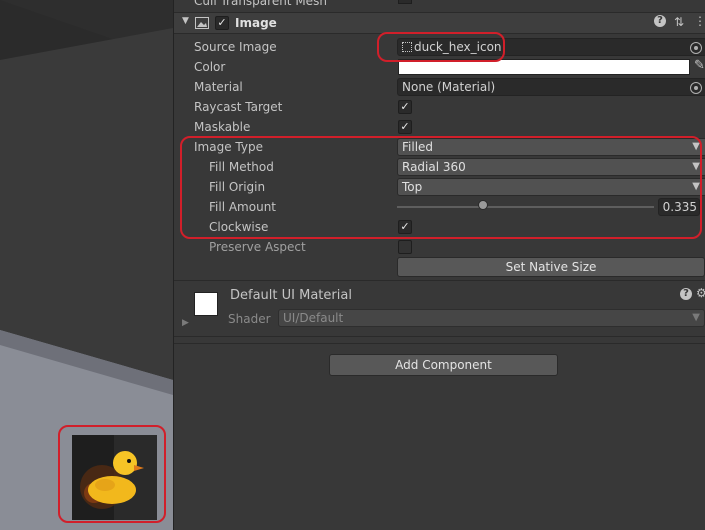  I want to click on row-preserve-aspect: Preserve Aspect, so click(439, 247).